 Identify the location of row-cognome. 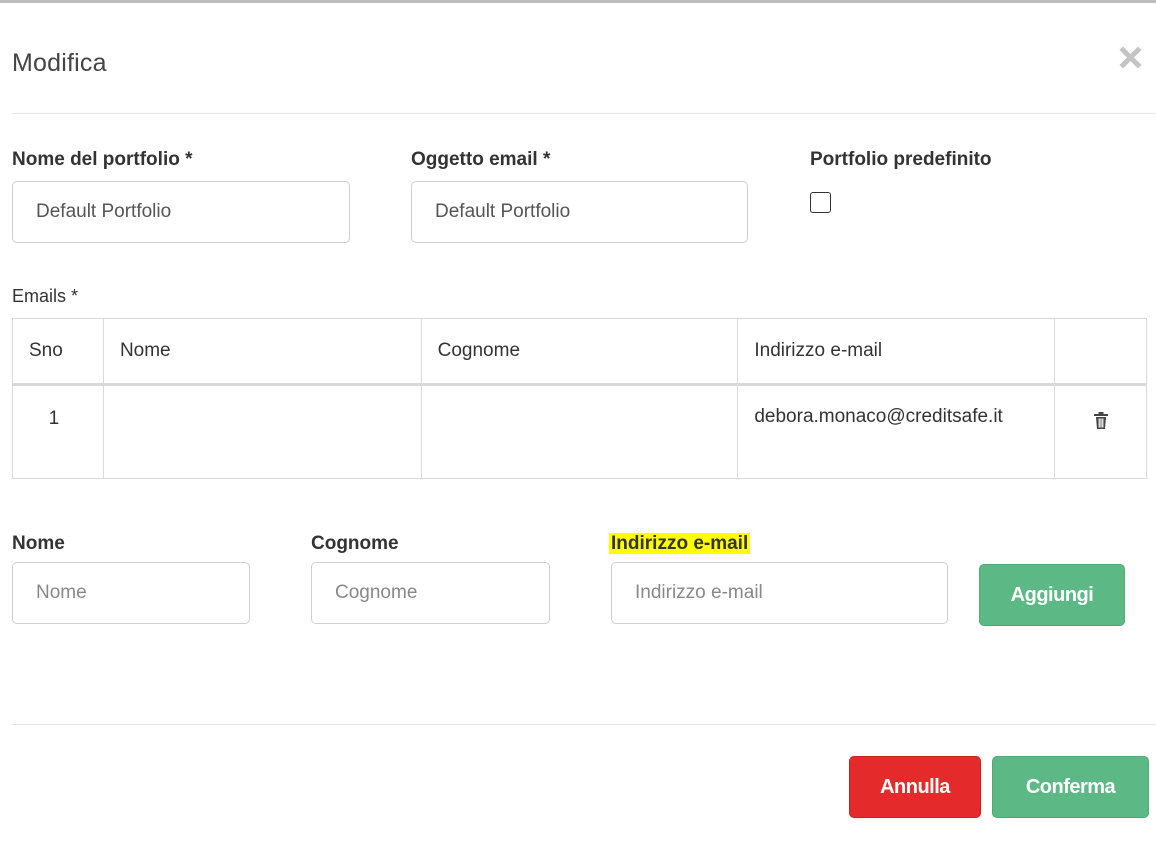
(579, 431).